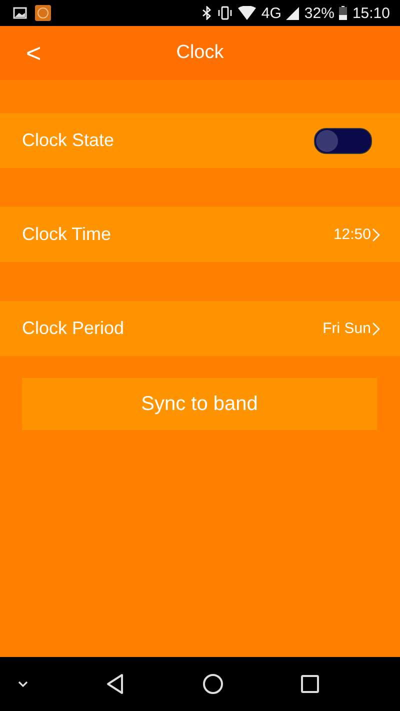 The height and width of the screenshot is (711, 400). I want to click on chevron-down-icon, so click(23, 684).